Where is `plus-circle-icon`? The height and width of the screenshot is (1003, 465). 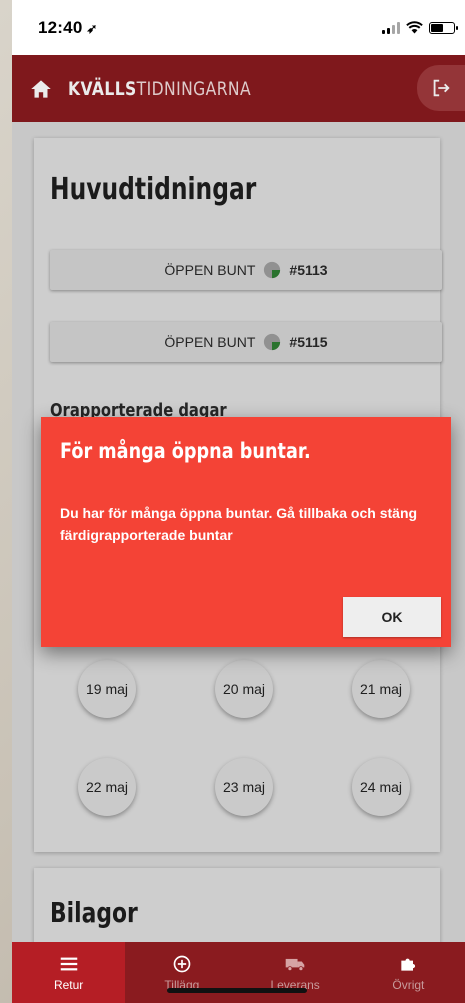 plus-circle-icon is located at coordinates (182, 963).